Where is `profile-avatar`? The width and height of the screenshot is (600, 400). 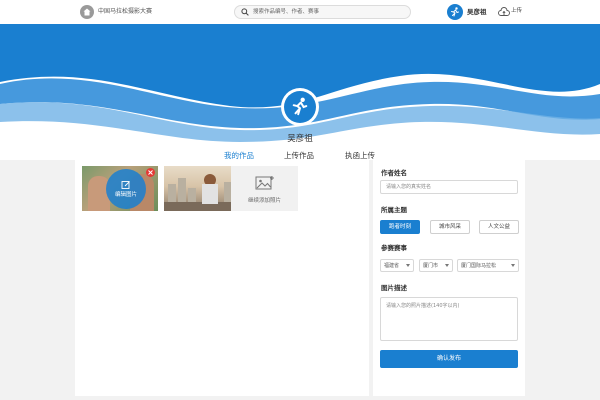
profile-avatar is located at coordinates (300, 107).